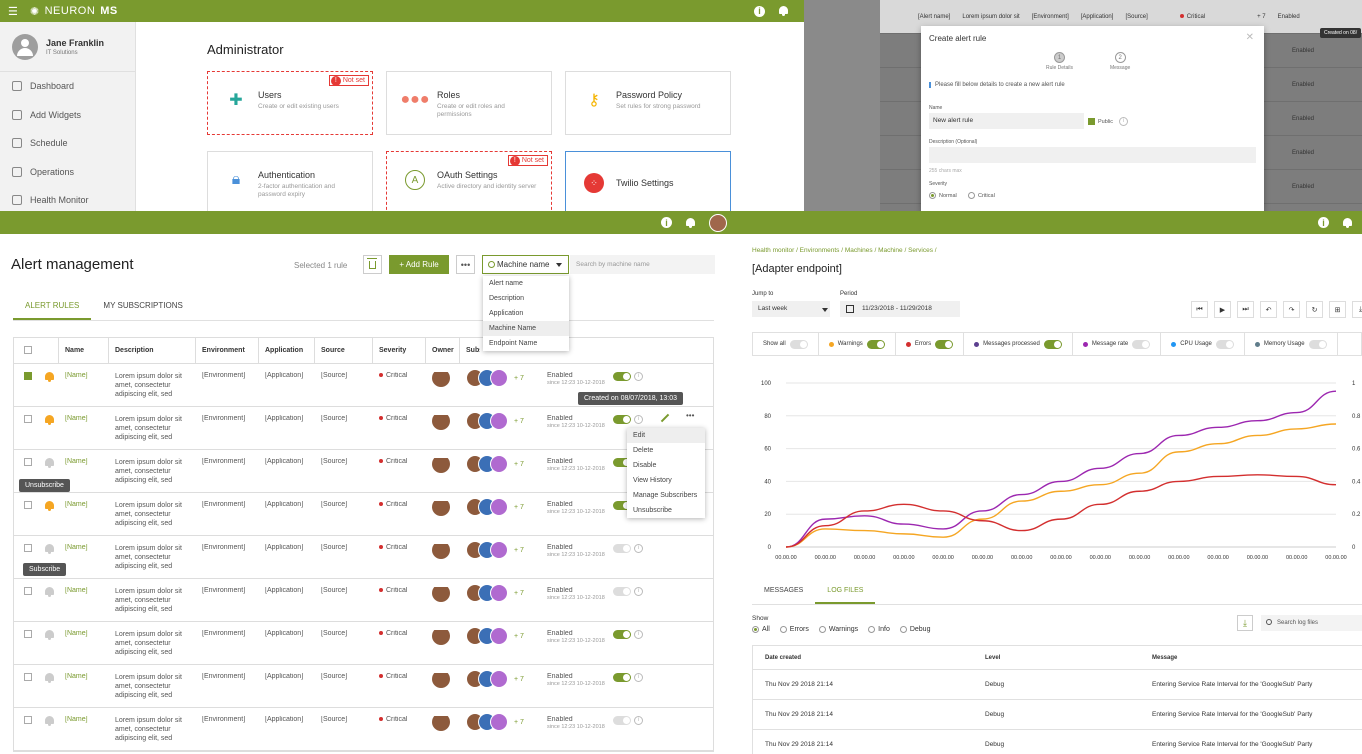 This screenshot has height=754, width=1362. Describe the element at coordinates (1018, 344) in the screenshot. I see `legend-item: Messages processed` at that location.